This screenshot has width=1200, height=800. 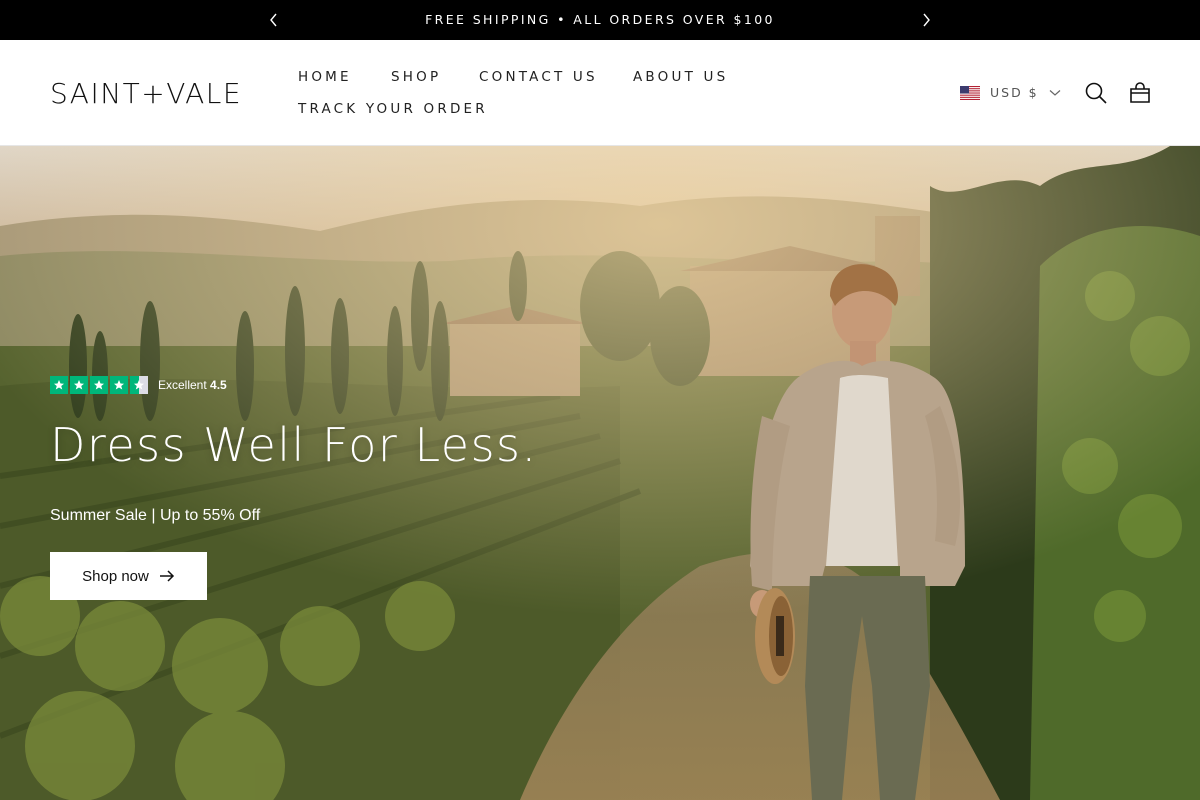 I want to click on announcement-next-button, so click(x=926, y=20).